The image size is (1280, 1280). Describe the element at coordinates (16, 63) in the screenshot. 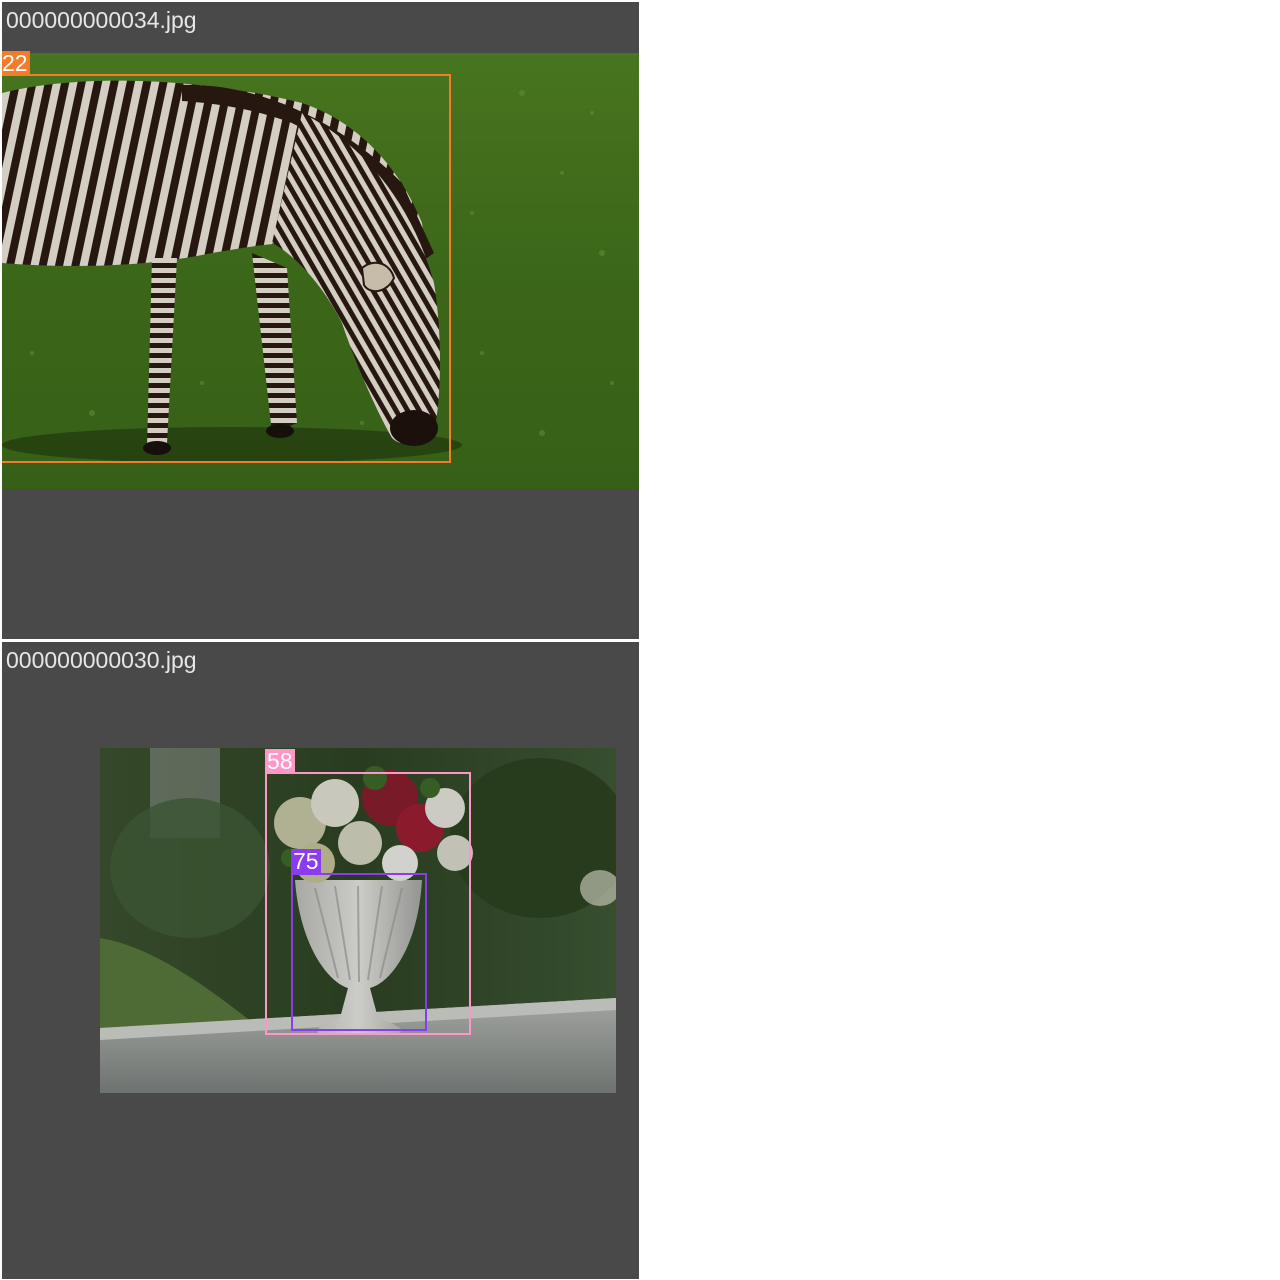

I see `detection-label-22: 22` at that location.